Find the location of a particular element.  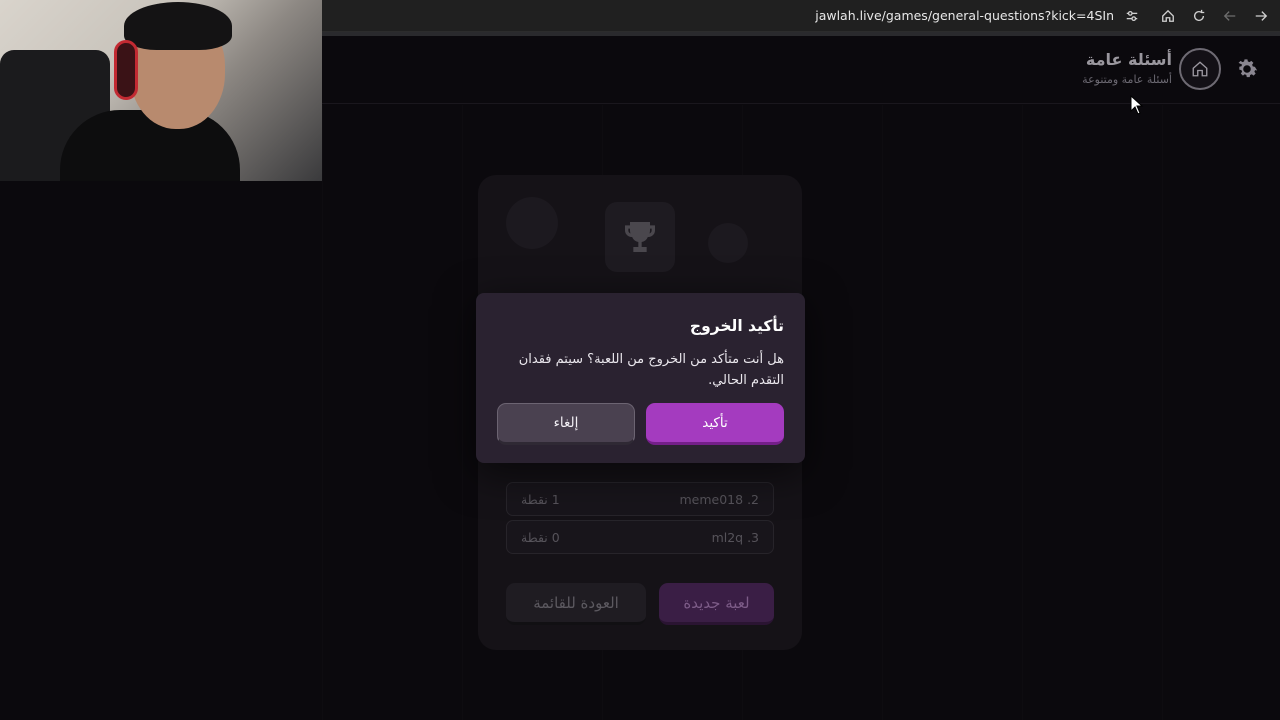

back-to-menu-button: العودة للقائمة is located at coordinates (576, 604).